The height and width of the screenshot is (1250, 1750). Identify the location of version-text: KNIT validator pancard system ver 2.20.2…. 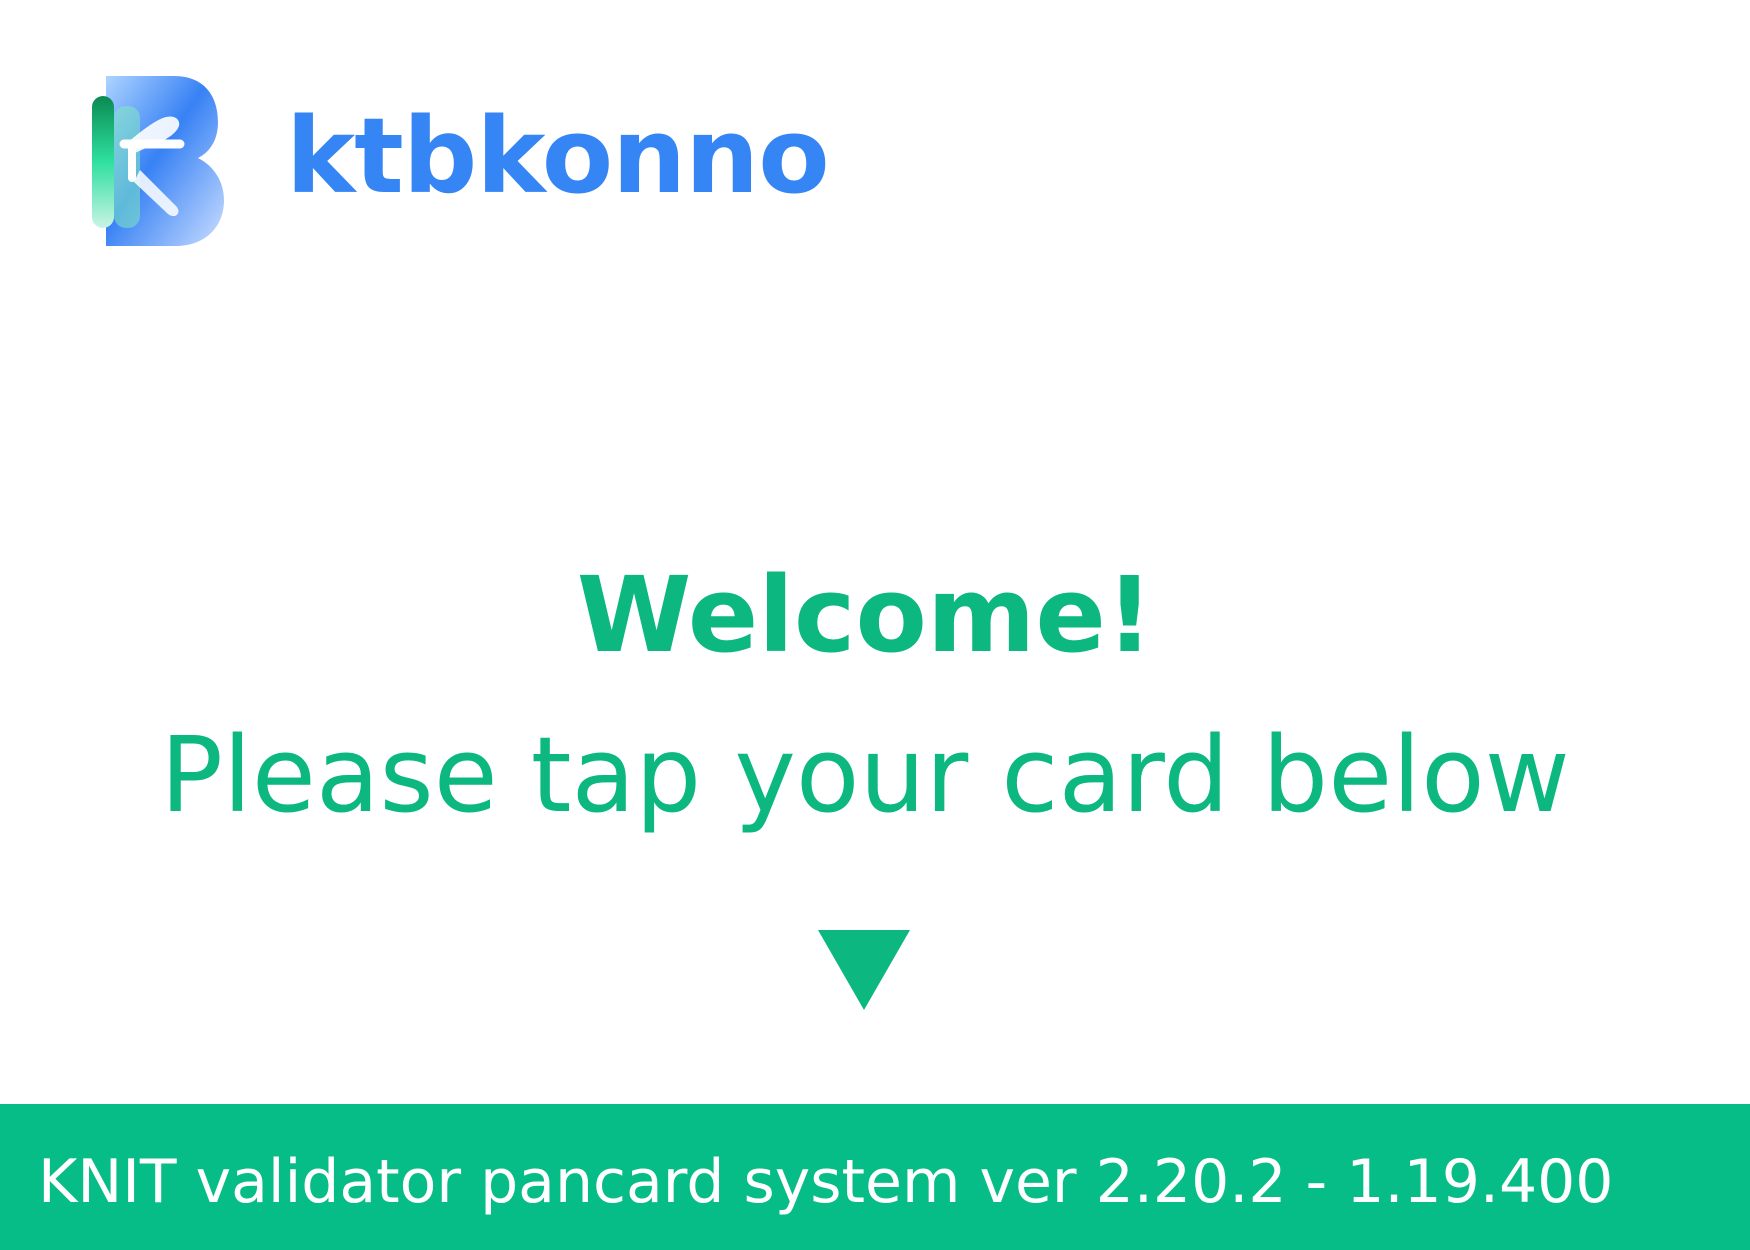
(826, 1182).